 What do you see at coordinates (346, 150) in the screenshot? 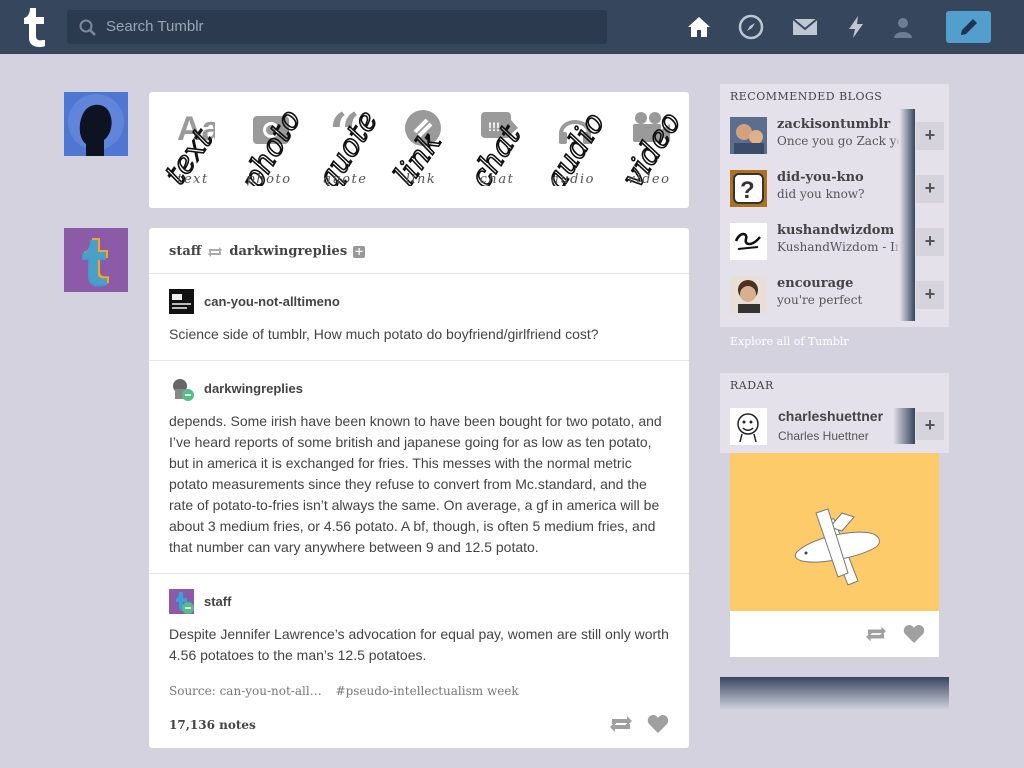
I see `post-type-quote: “ quote quote` at bounding box center [346, 150].